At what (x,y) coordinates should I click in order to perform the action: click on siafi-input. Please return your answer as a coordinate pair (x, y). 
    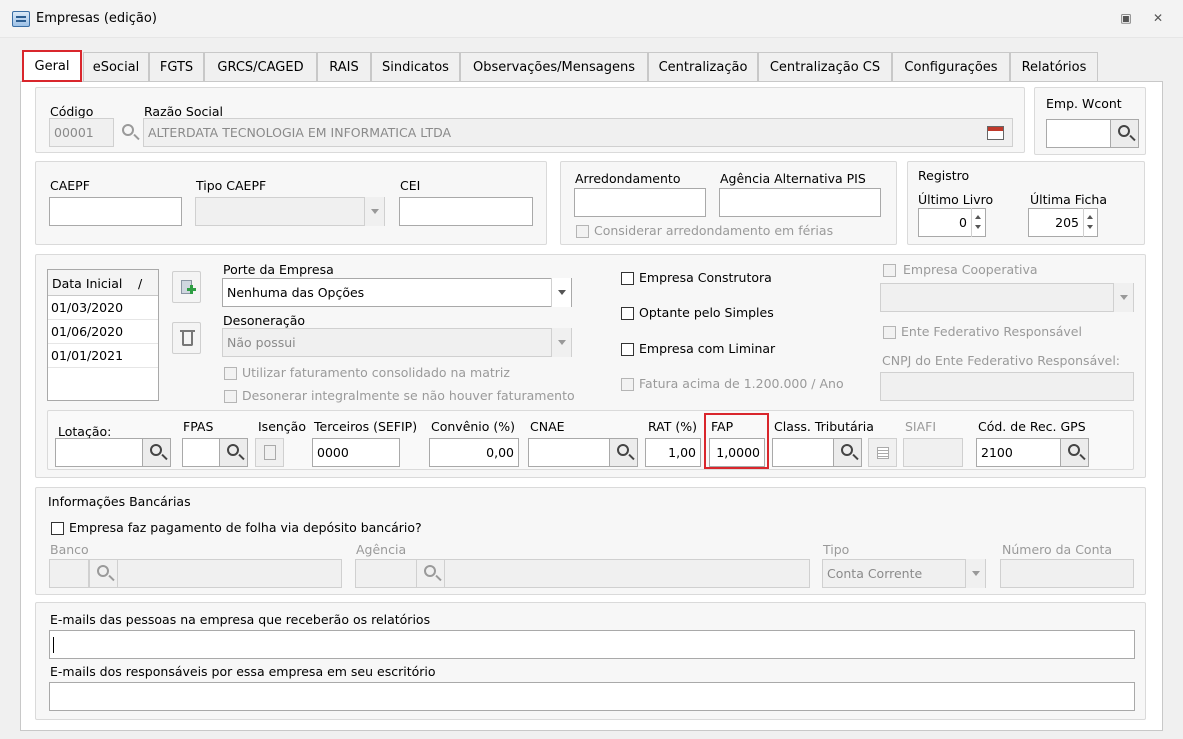
    Looking at the image, I should click on (933, 452).